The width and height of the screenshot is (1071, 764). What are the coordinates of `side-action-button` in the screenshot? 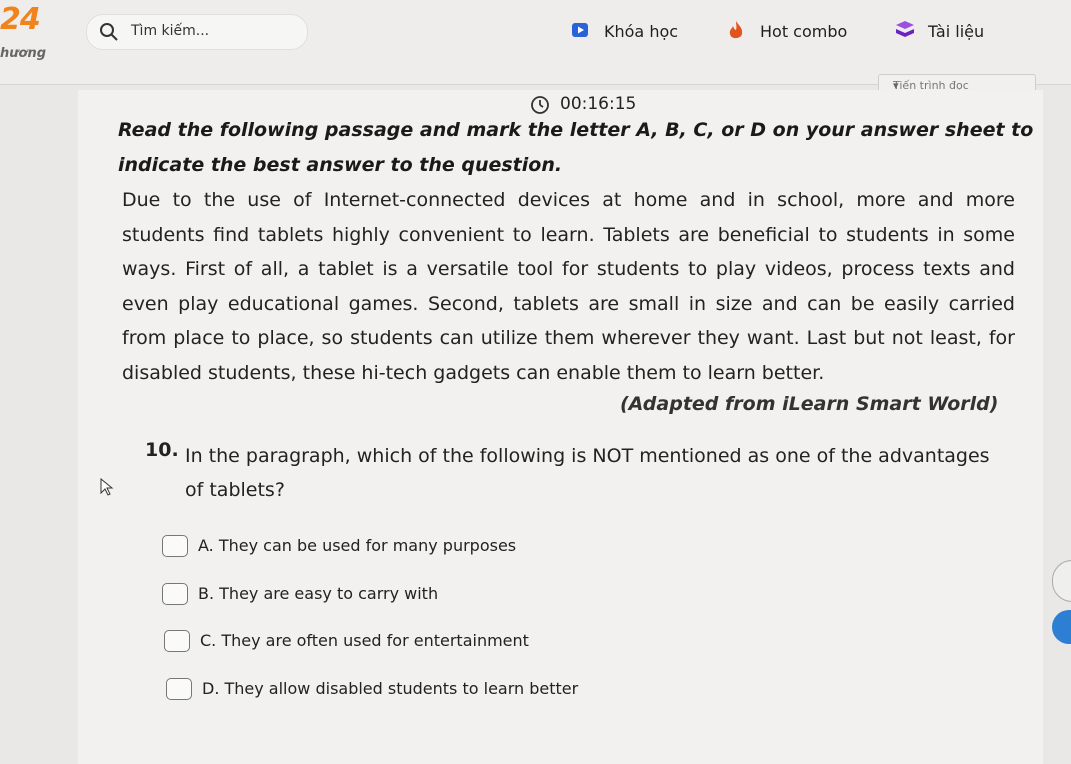 It's located at (1061, 627).